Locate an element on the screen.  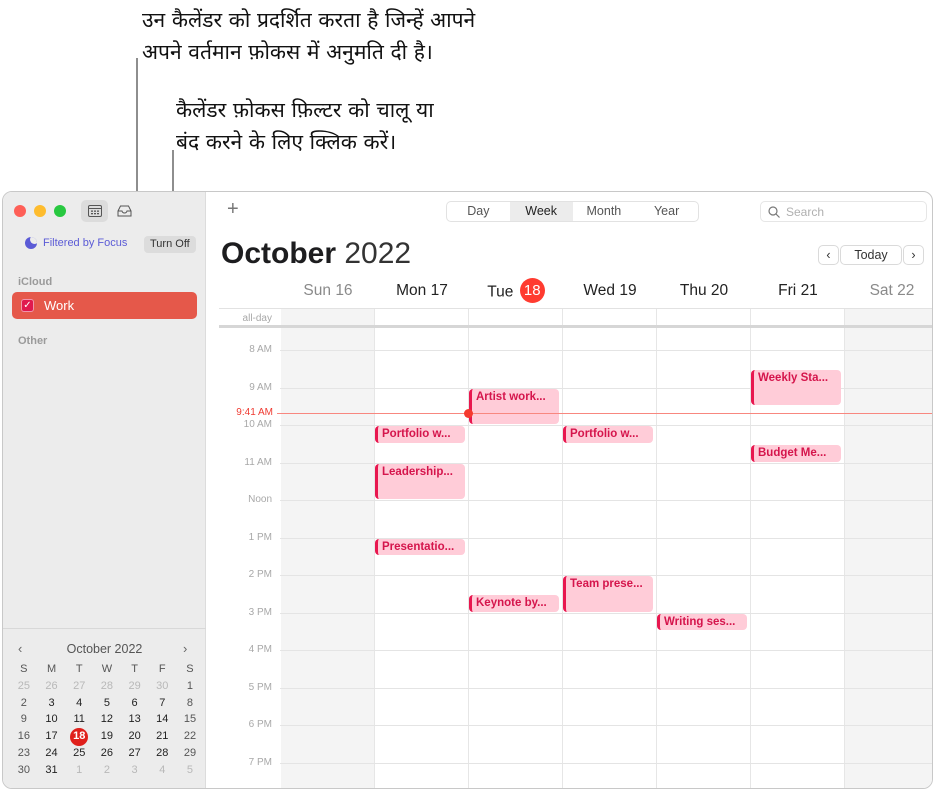
view-tab-week: Week is located at coordinates (541, 211).